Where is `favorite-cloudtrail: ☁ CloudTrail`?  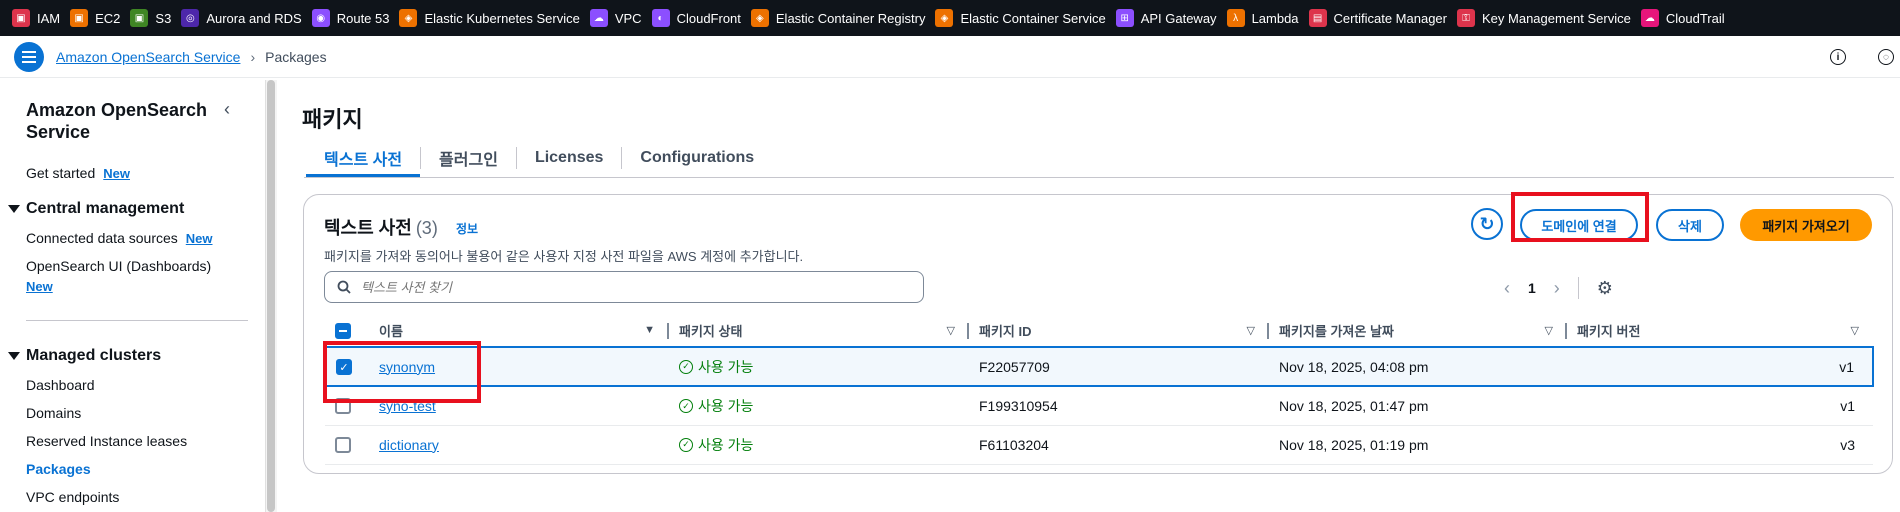 favorite-cloudtrail: ☁ CloudTrail is located at coordinates (1682, 18).